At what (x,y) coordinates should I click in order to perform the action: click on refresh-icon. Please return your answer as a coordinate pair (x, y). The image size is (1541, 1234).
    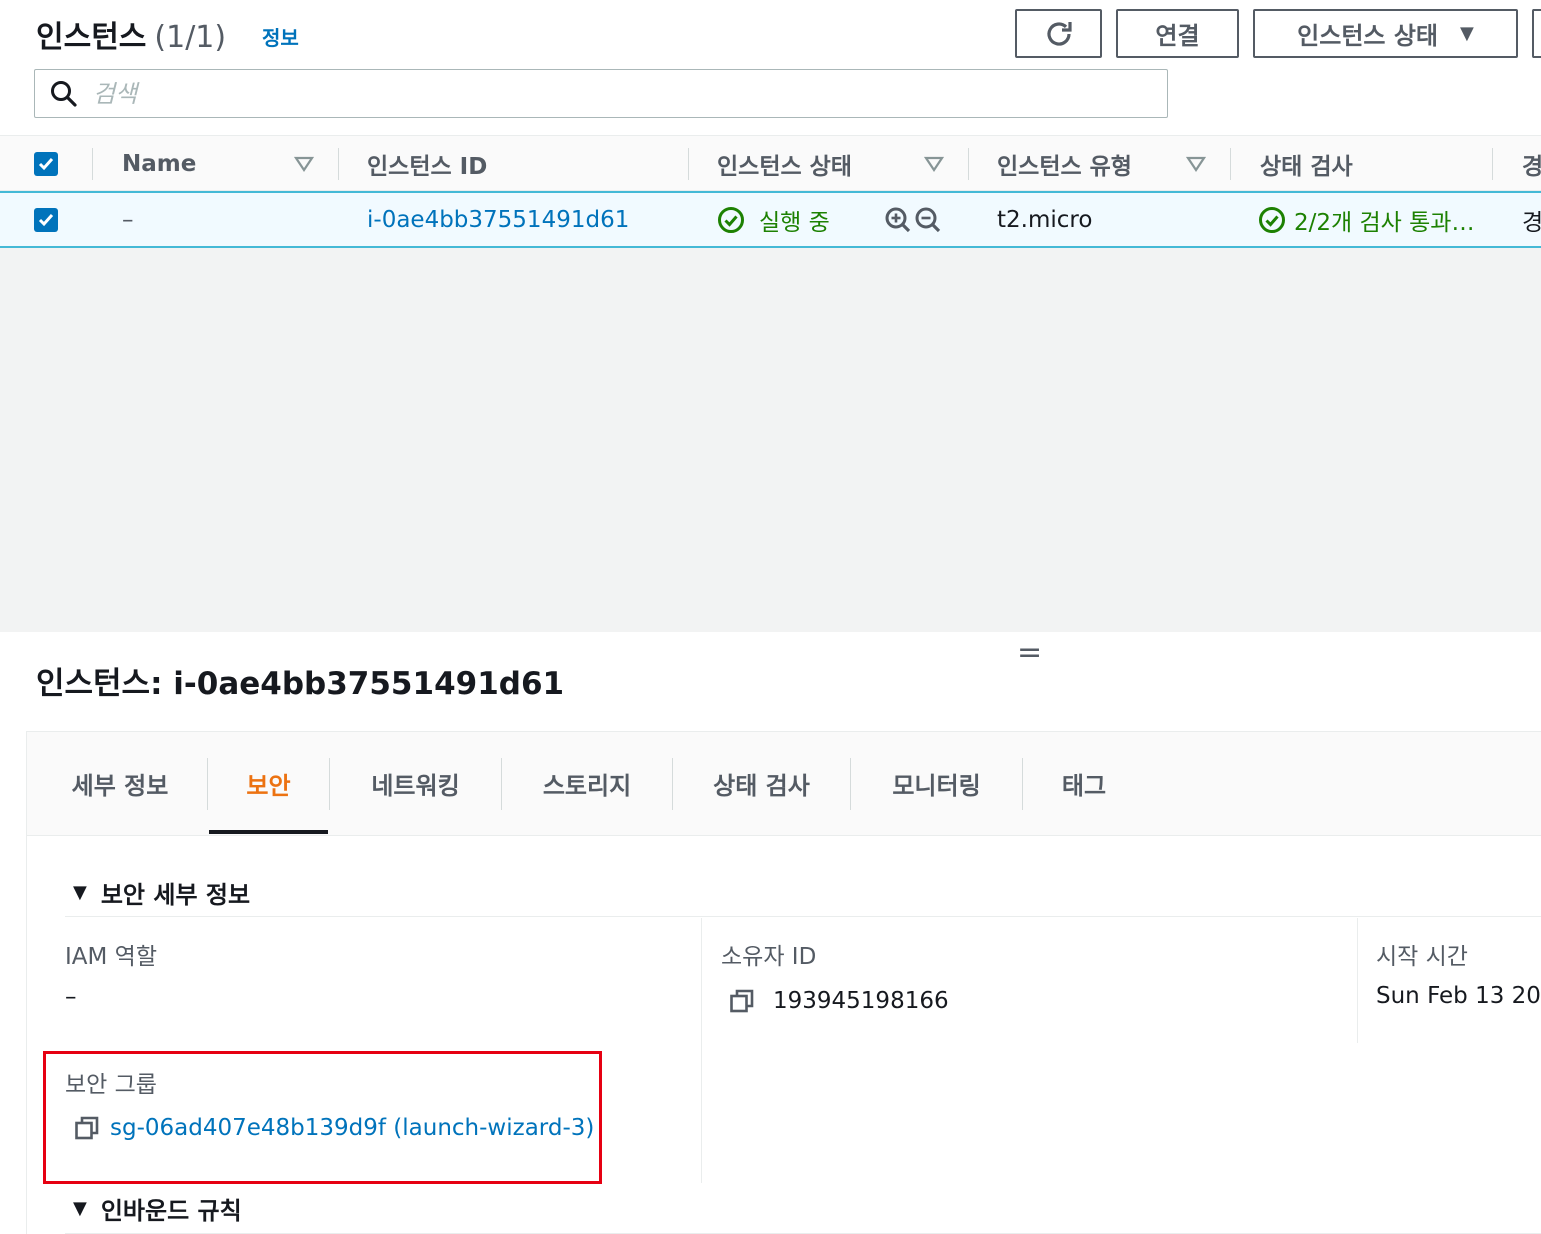
    Looking at the image, I should click on (1059, 33).